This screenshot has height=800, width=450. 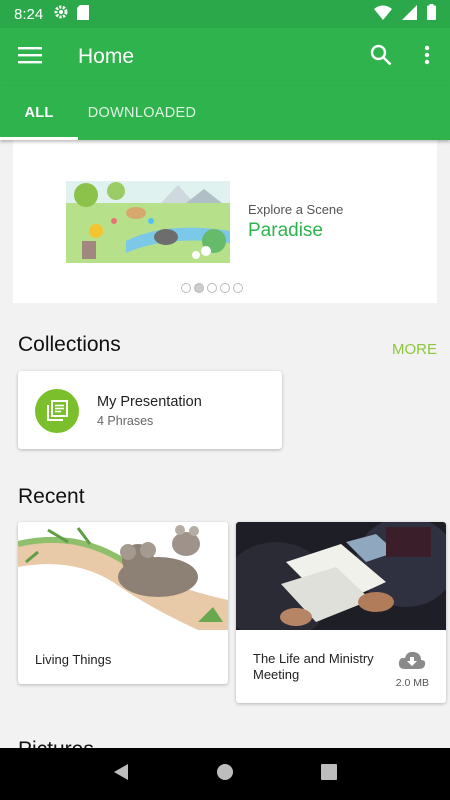 I want to click on carousel-dot-active, so click(x=199, y=288).